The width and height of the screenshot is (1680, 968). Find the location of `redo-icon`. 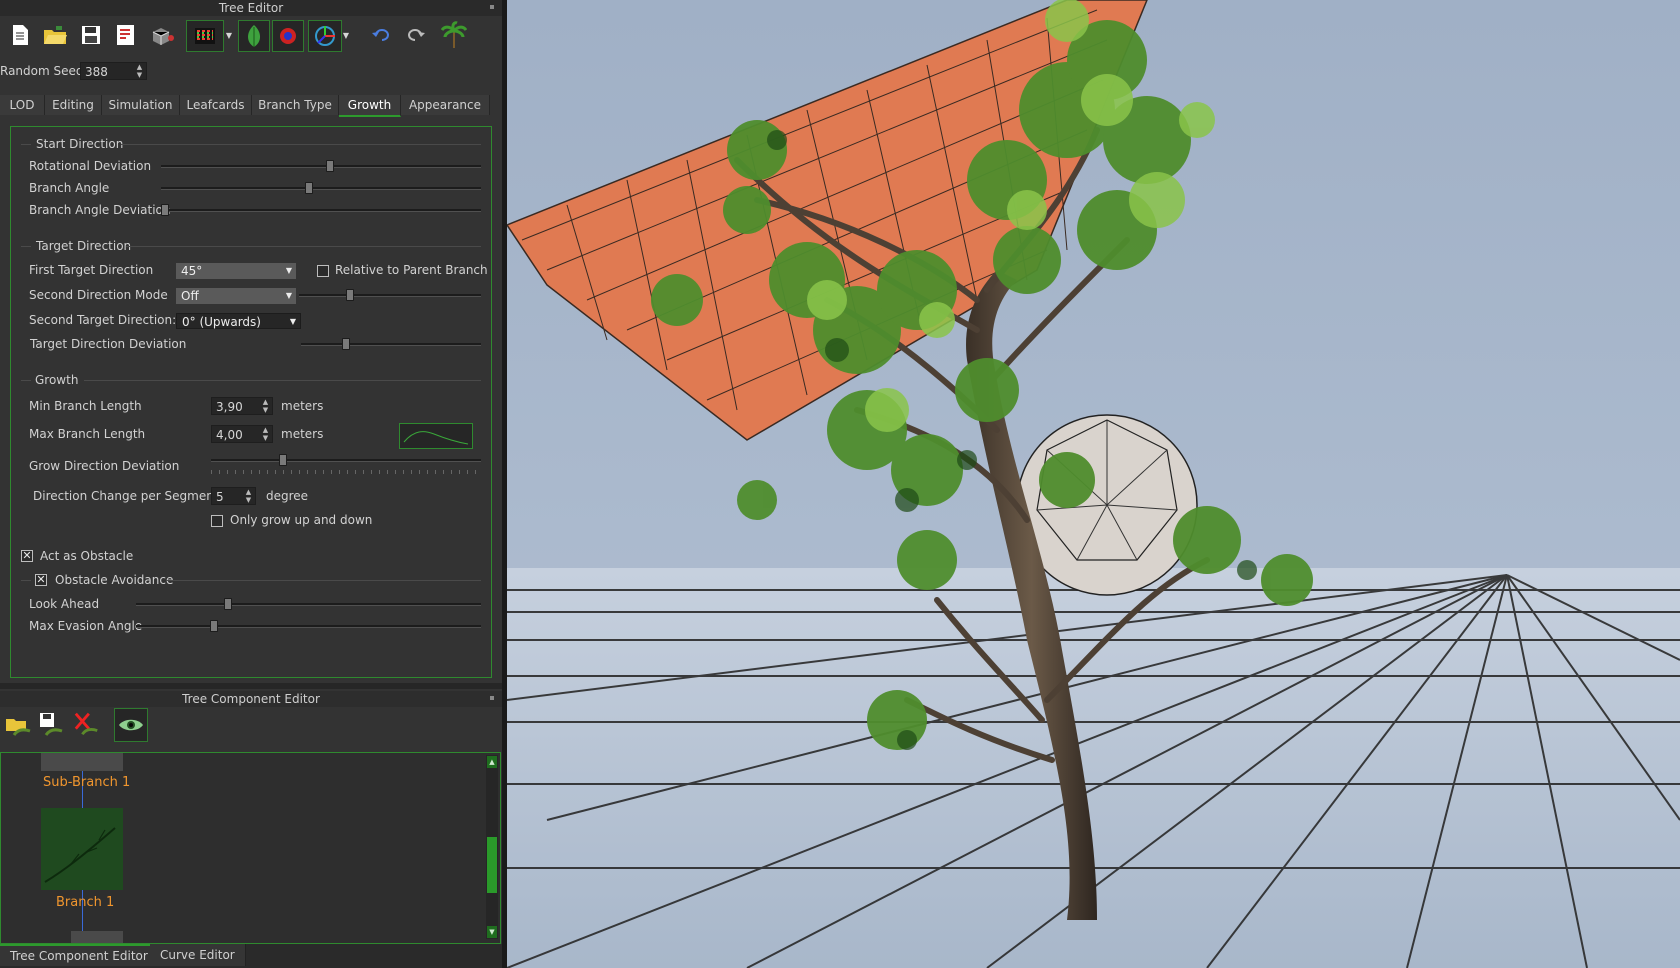

redo-icon is located at coordinates (416, 35).